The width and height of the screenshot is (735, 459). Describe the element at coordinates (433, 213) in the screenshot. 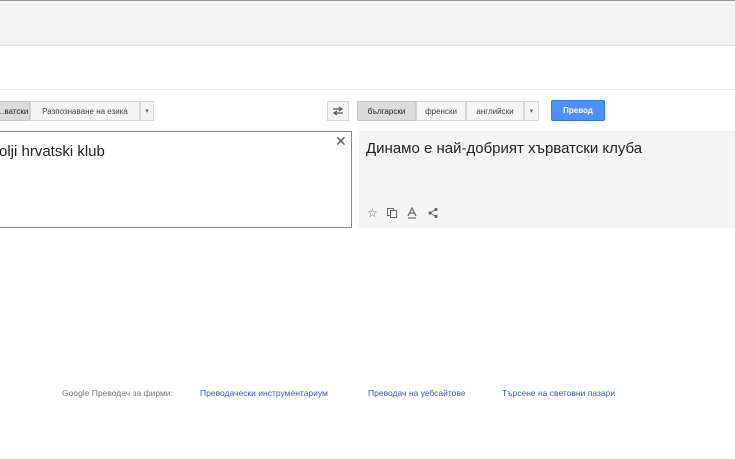

I see `share-icon` at that location.